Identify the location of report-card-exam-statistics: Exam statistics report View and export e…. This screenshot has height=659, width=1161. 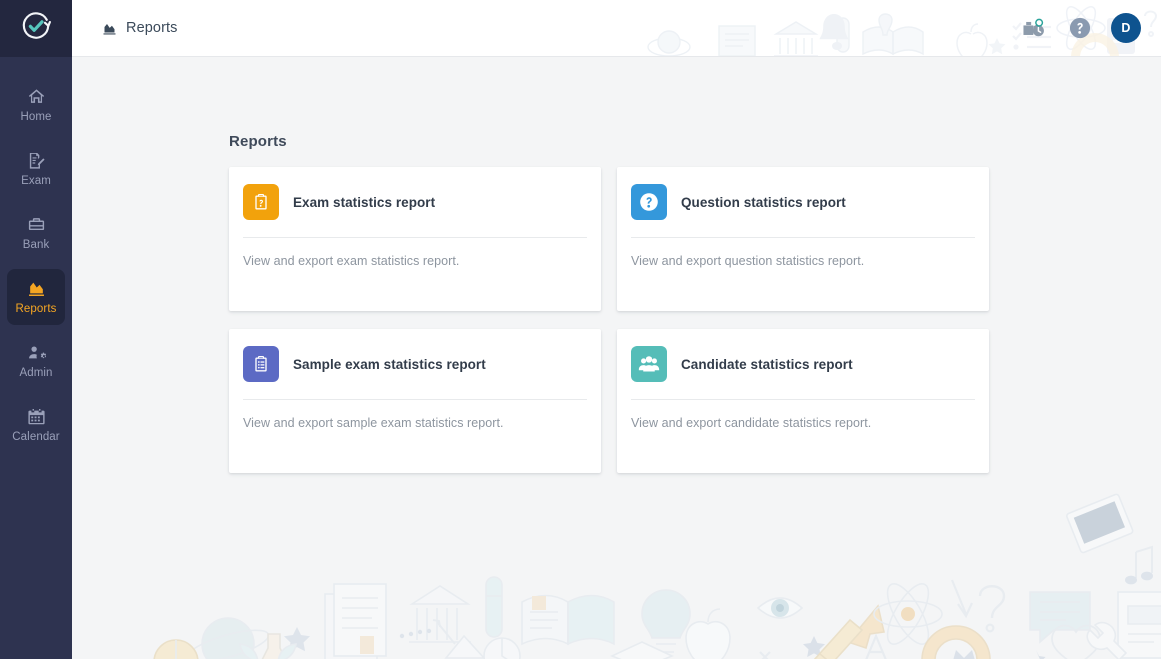
(415, 239).